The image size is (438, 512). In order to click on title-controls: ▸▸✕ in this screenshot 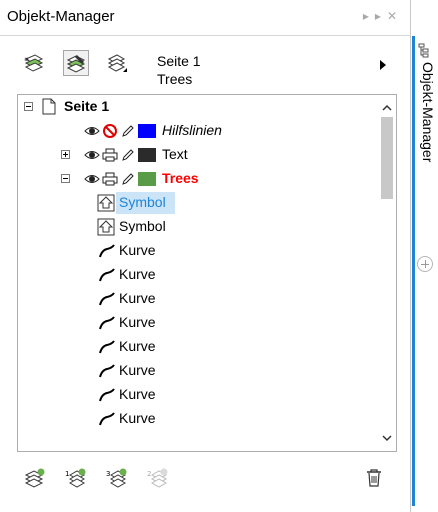, I will do `click(383, 16)`.